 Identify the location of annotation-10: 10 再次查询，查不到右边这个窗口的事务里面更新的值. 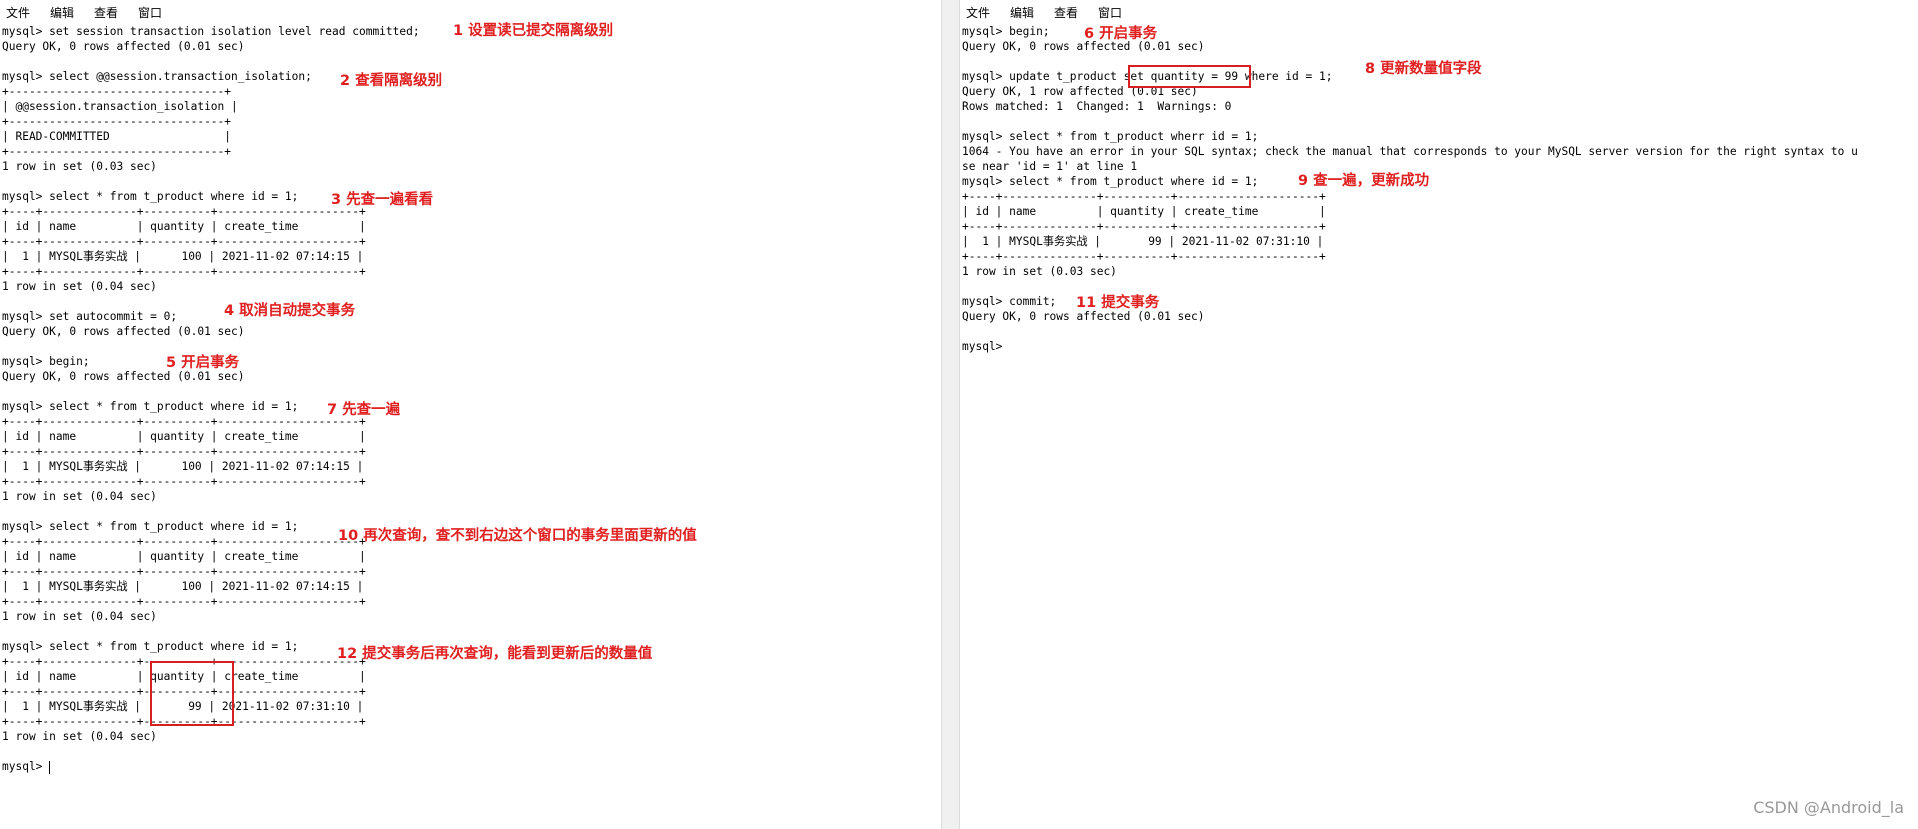
(517, 536).